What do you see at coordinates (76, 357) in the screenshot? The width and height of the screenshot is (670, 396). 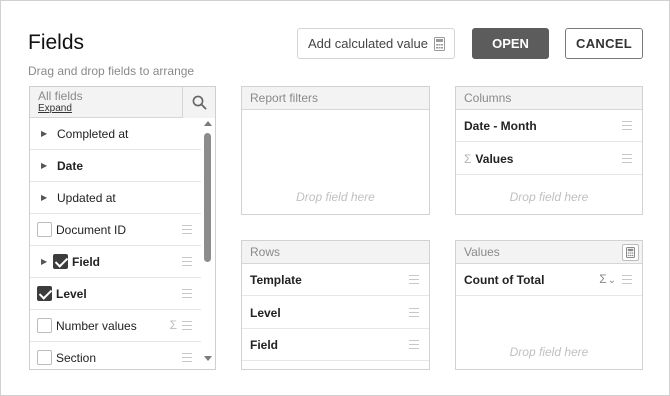 I see `field-label: Section` at bounding box center [76, 357].